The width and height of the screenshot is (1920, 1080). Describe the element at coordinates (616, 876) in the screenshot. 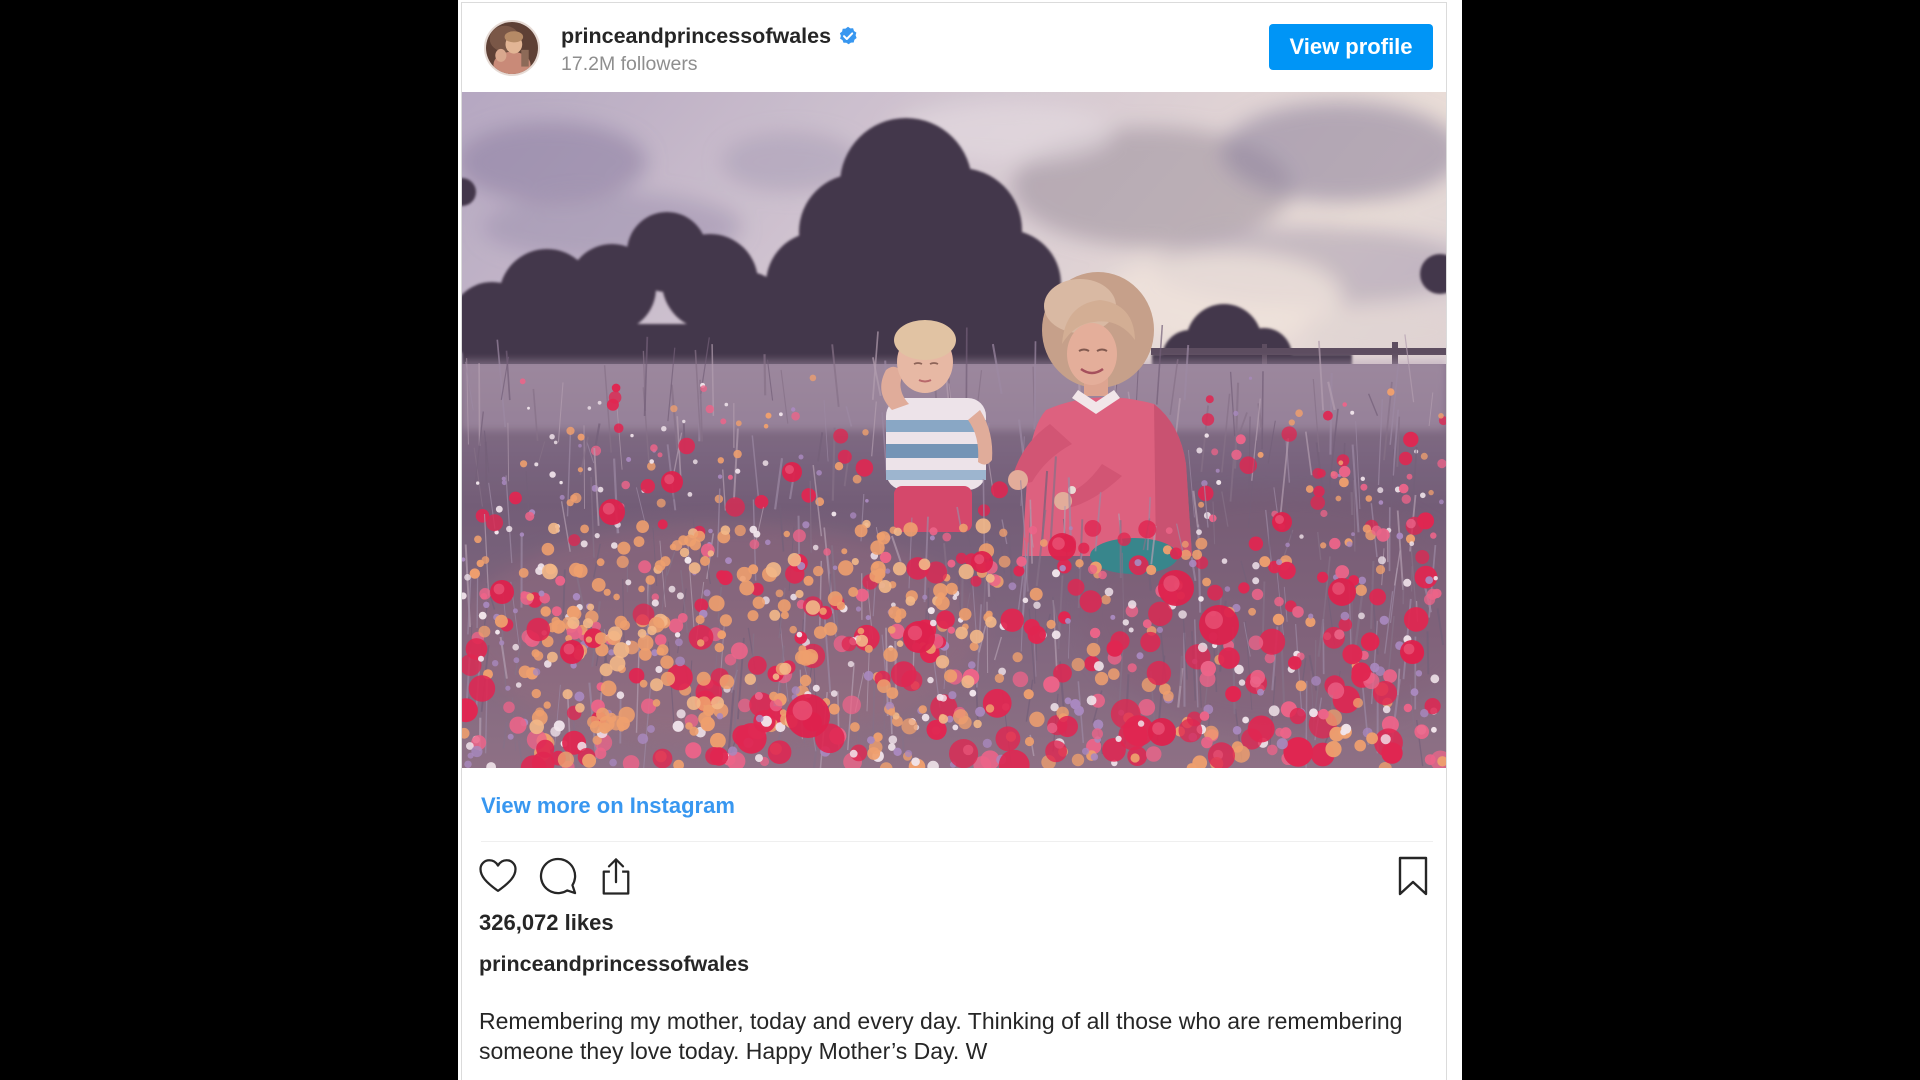

I see `share-icon` at that location.